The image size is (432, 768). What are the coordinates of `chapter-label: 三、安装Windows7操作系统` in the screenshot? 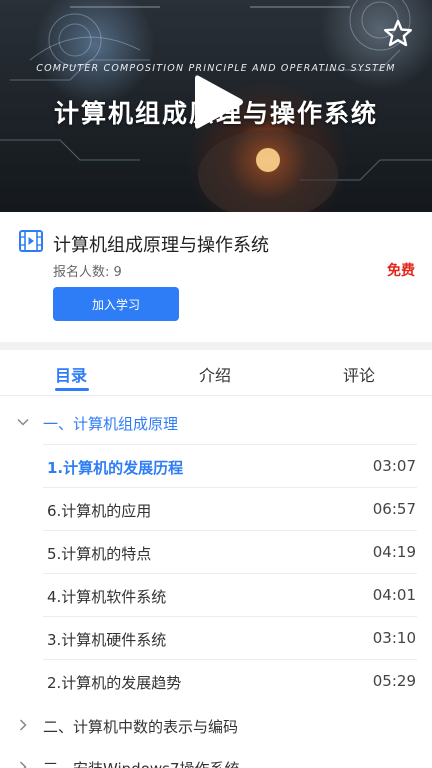 It's located at (141, 763).